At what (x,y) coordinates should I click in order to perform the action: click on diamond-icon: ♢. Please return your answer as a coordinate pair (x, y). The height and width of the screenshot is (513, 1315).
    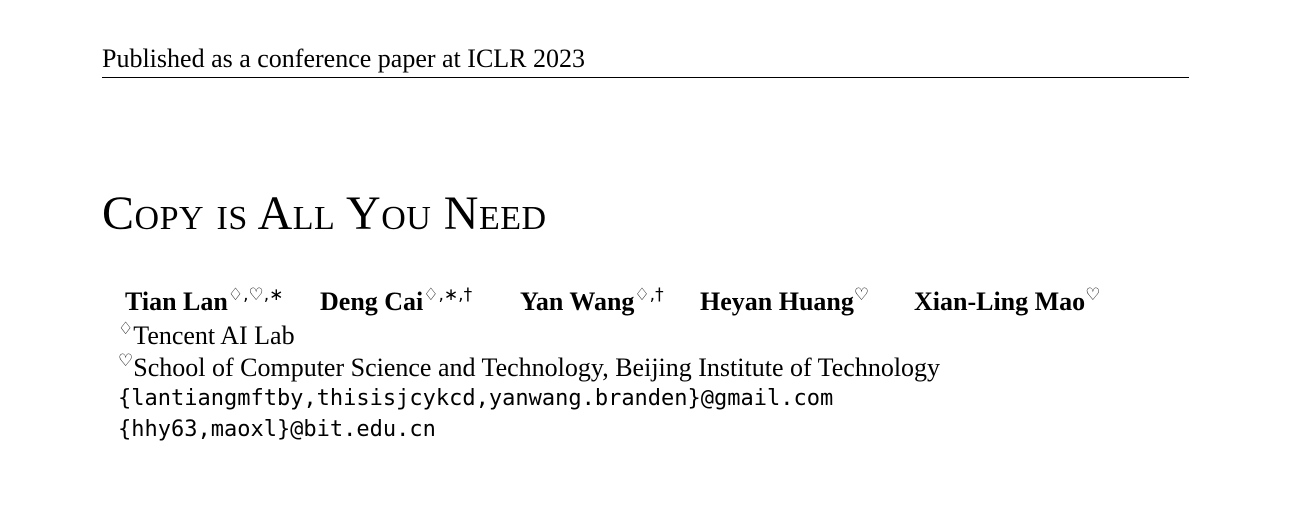
    Looking at the image, I should click on (126, 329).